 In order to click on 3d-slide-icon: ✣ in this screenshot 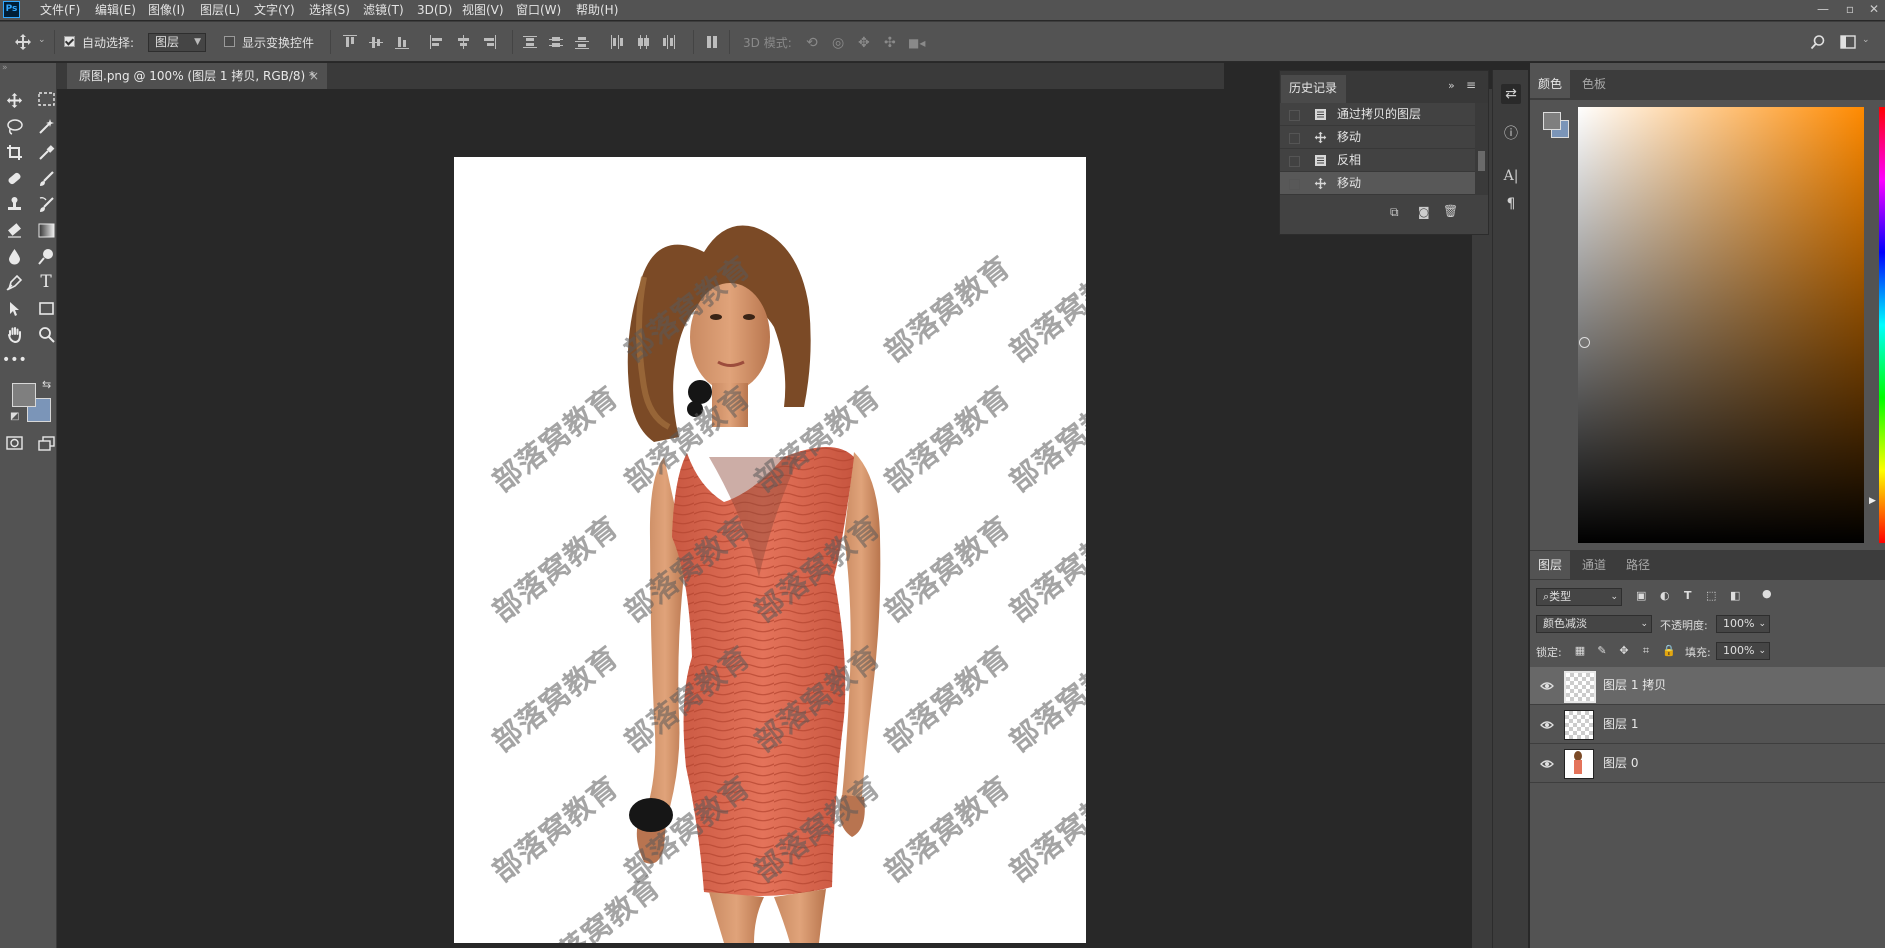, I will do `click(890, 43)`.